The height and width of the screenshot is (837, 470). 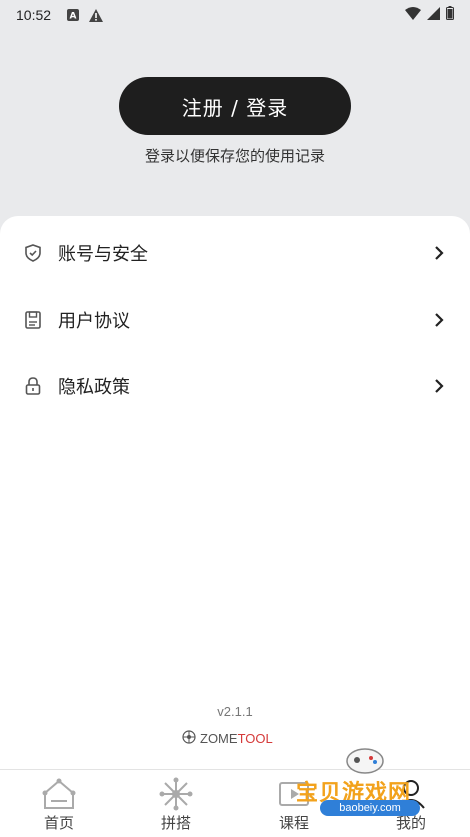 I want to click on lock-icon, so click(x=33, y=386).